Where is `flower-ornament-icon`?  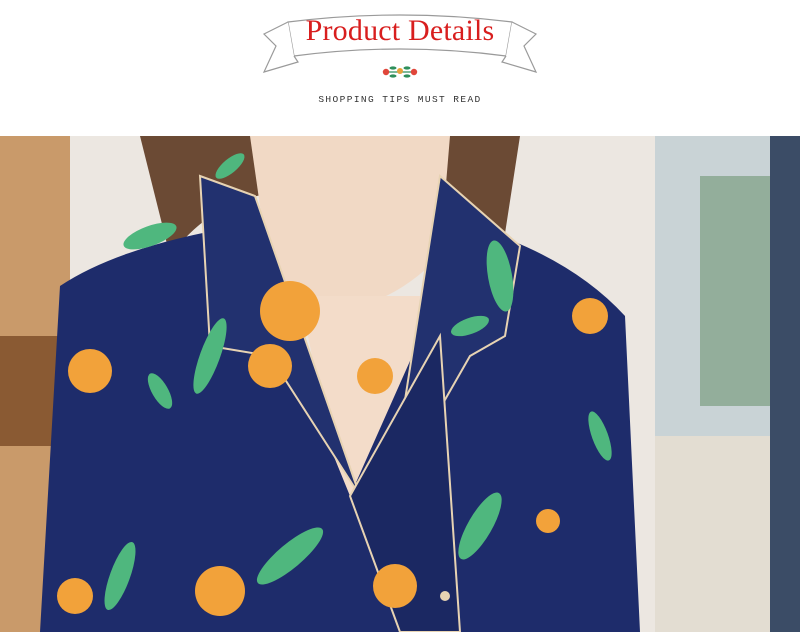
flower-ornament-icon is located at coordinates (400, 72).